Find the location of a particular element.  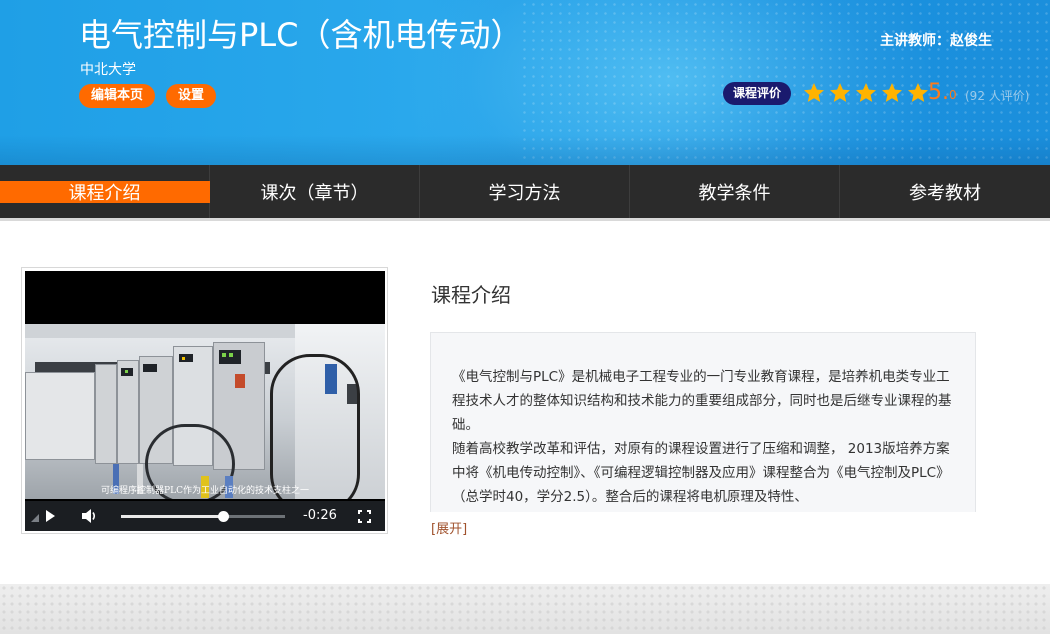

tab-study-methods: 学习方法 is located at coordinates (525, 191).